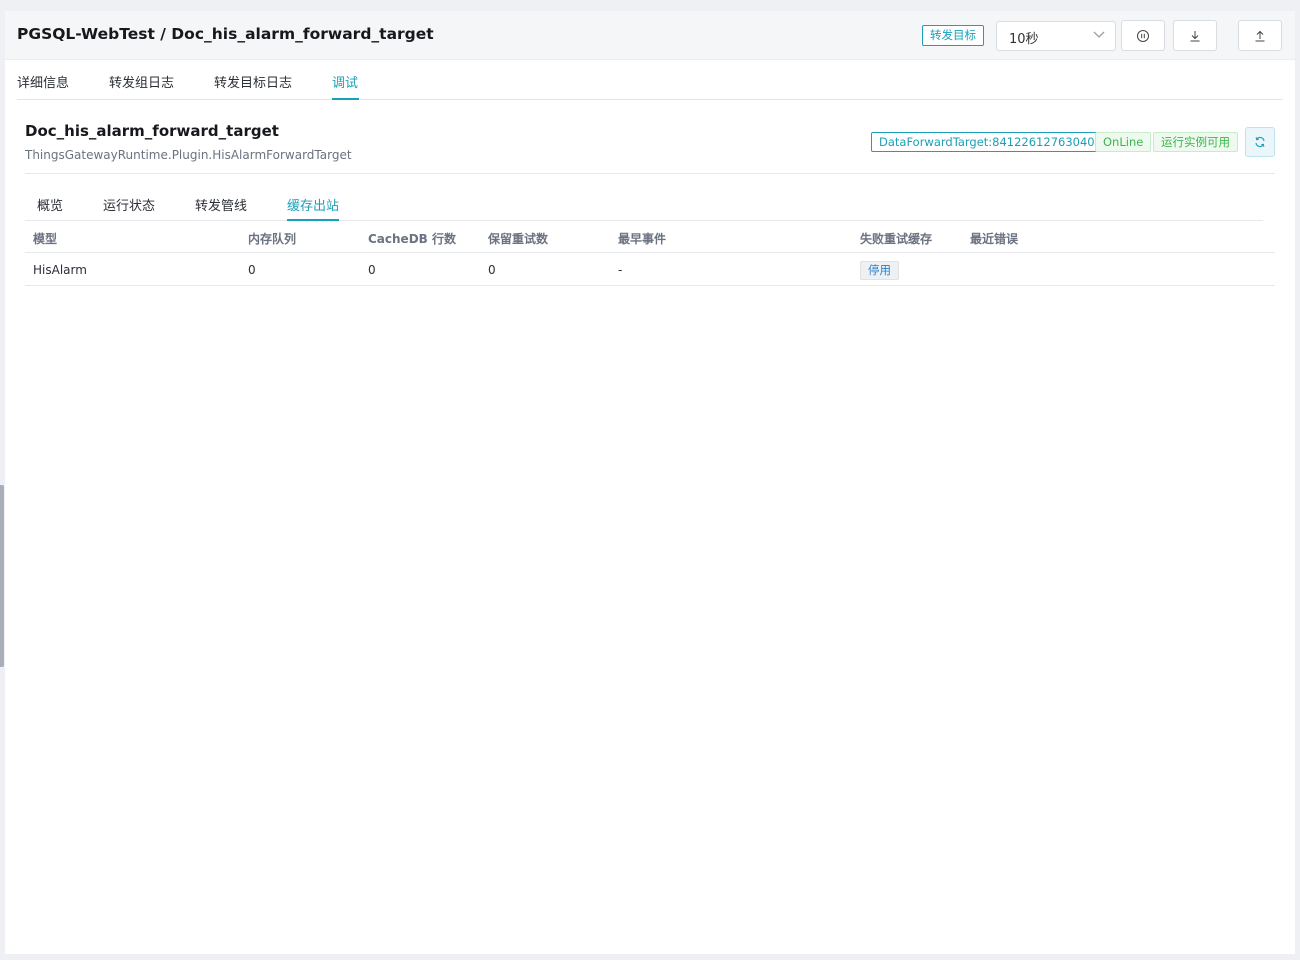  I want to click on download-button, so click(1195, 35).